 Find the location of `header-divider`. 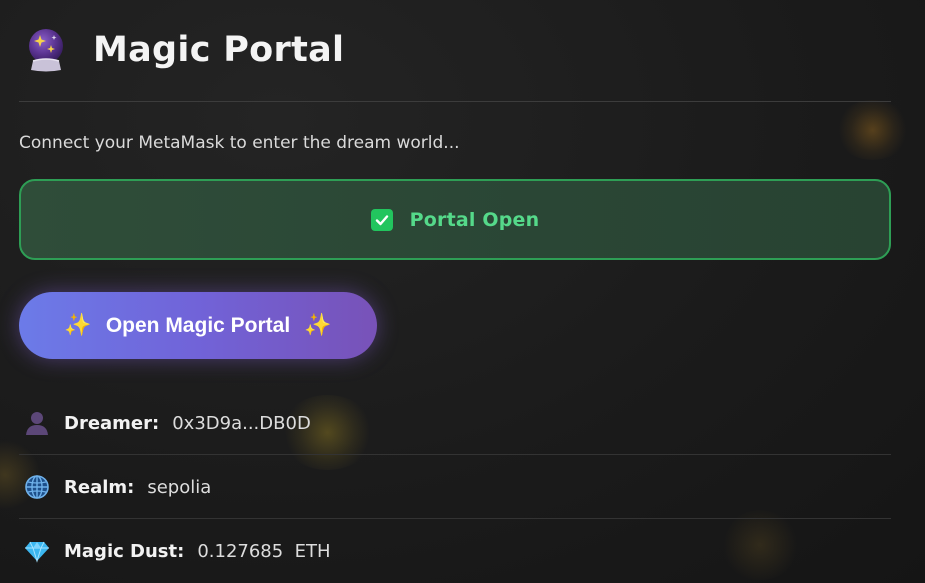

header-divider is located at coordinates (455, 101).